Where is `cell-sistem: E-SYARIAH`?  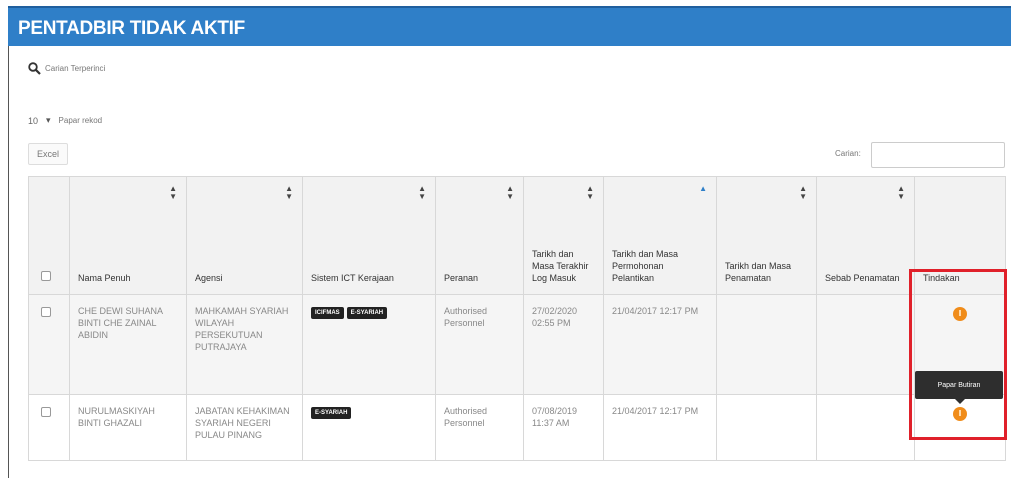
cell-sistem: E-SYARIAH is located at coordinates (369, 427).